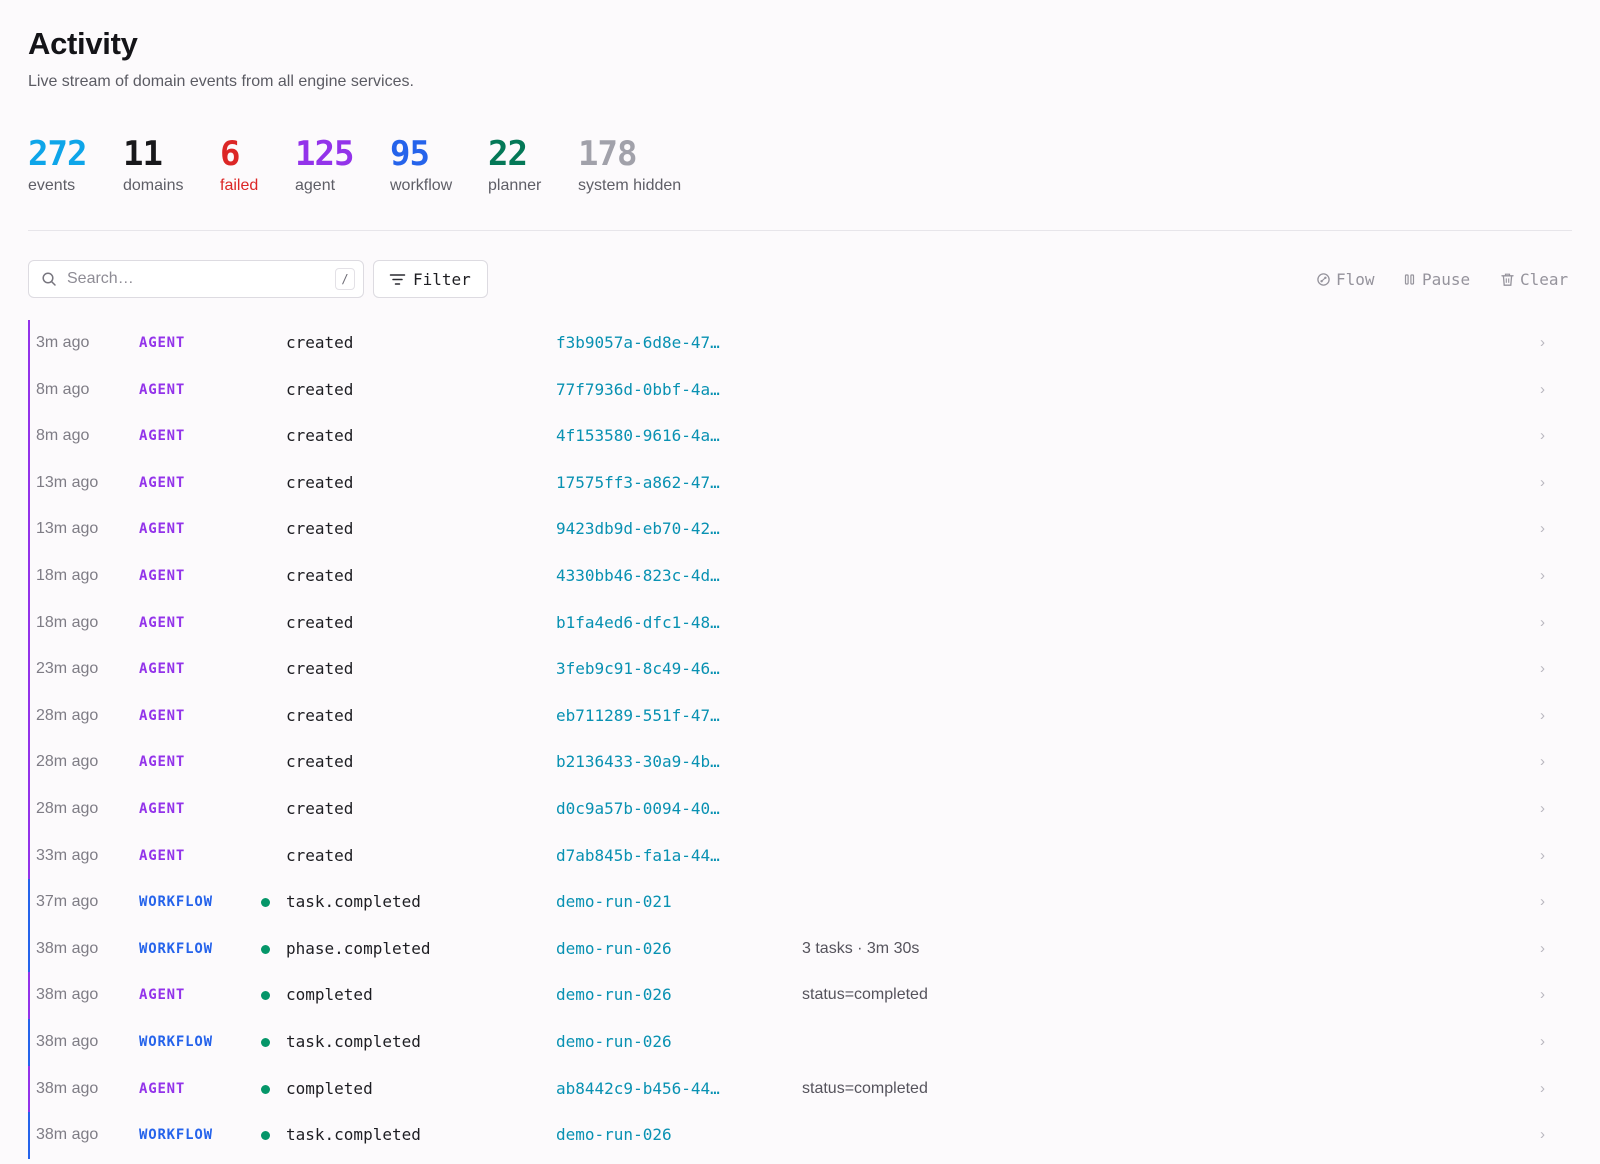  I want to click on stat-system-hidden: 178 system hidden, so click(629, 164).